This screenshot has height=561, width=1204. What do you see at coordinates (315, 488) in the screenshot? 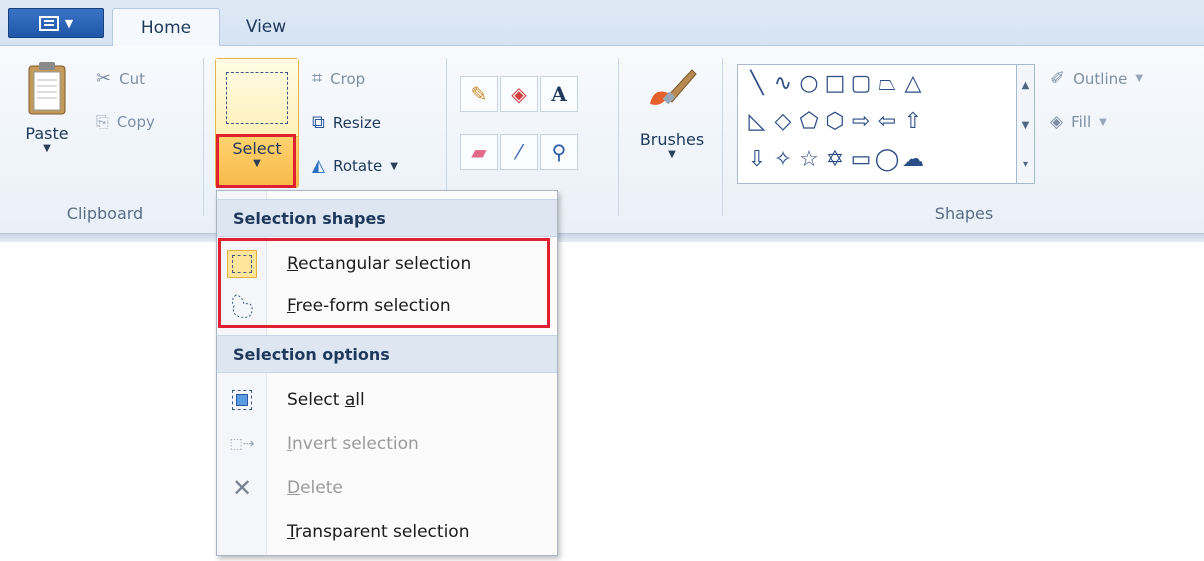
I see `menu-item-label: Delete` at bounding box center [315, 488].